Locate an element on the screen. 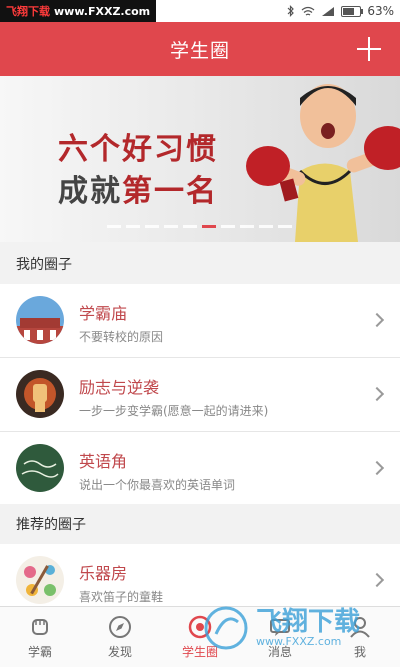 Image resolution: width=400 pixels, height=667 pixels. battery-text: 63% is located at coordinates (380, 11).